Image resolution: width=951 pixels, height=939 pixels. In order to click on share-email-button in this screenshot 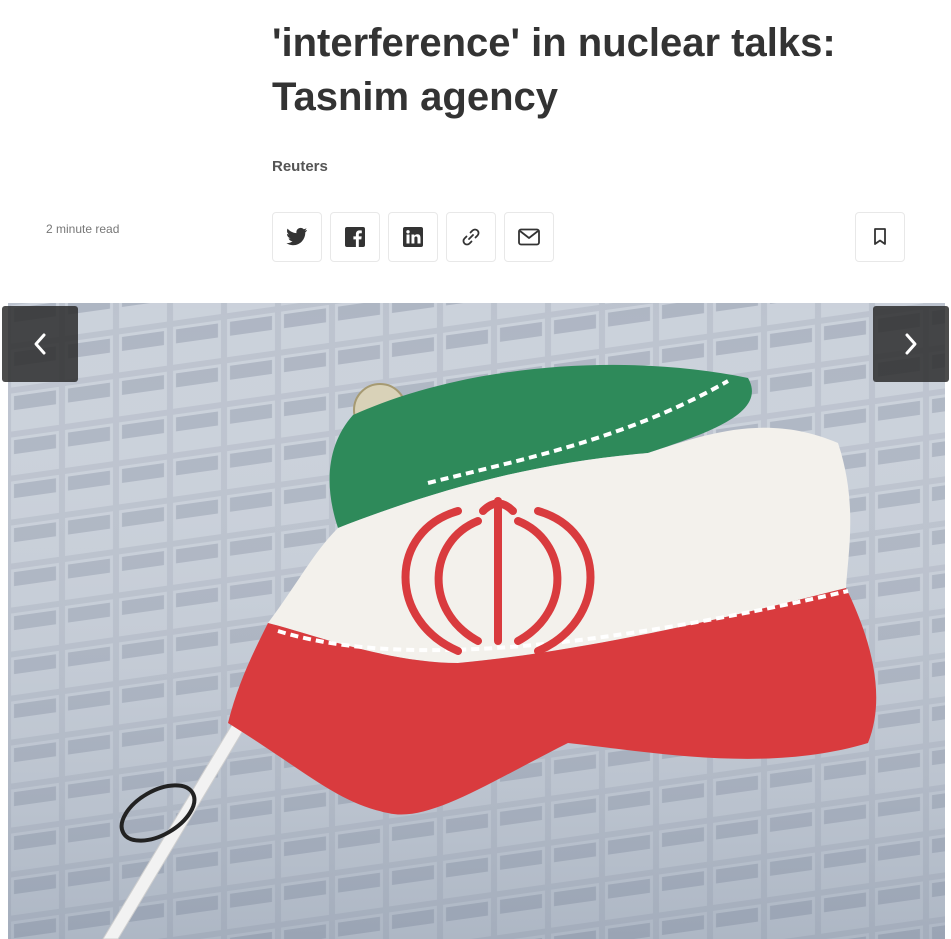, I will do `click(529, 237)`.